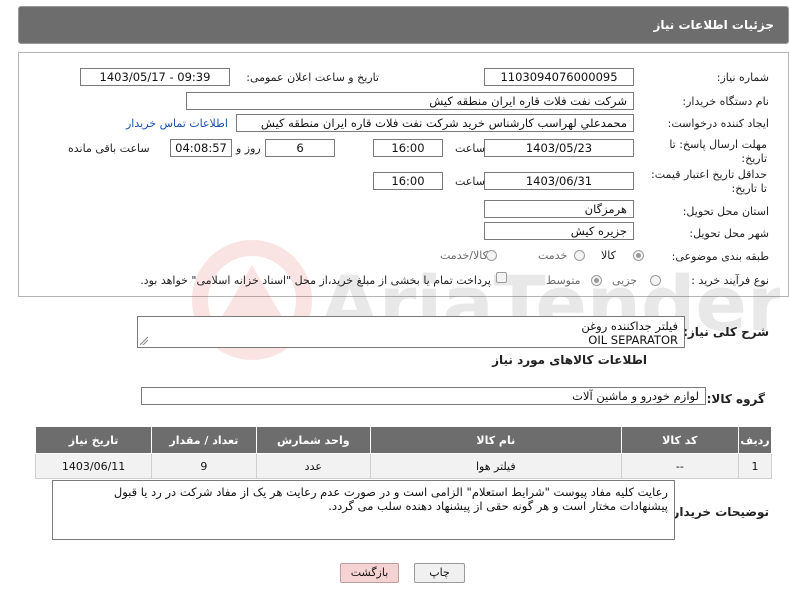 This screenshot has height=598, width=789. Describe the element at coordinates (410, 101) in the screenshot. I see `buyer-org-field: شرکت نفت فلات قاره ایران منطقه کیش` at that location.